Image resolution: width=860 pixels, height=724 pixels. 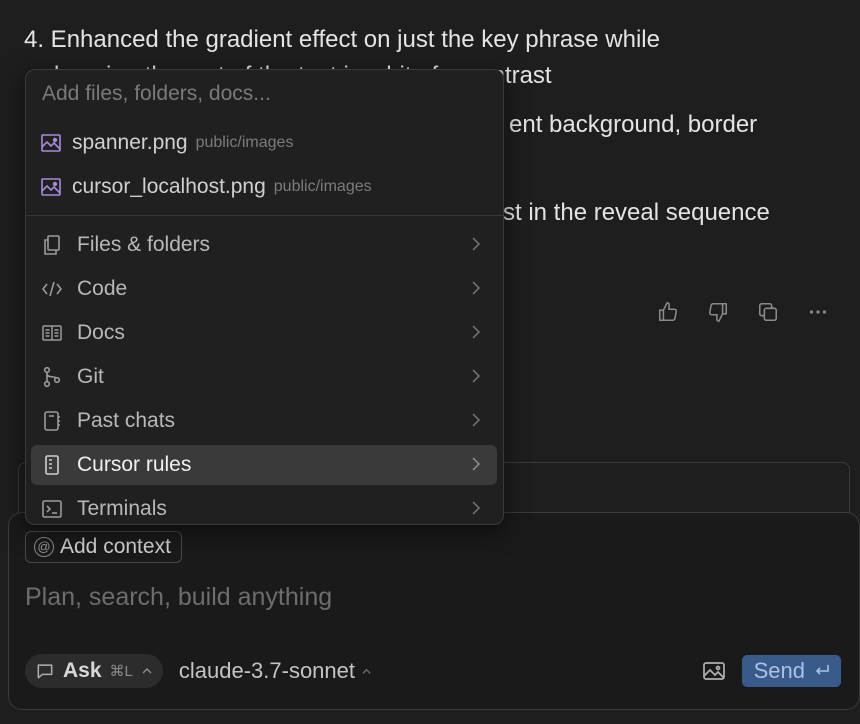 What do you see at coordinates (433, 671) in the screenshot?
I see `composer-toolbar: Ask ⌘L claude-3.7-sonnet Send` at bounding box center [433, 671].